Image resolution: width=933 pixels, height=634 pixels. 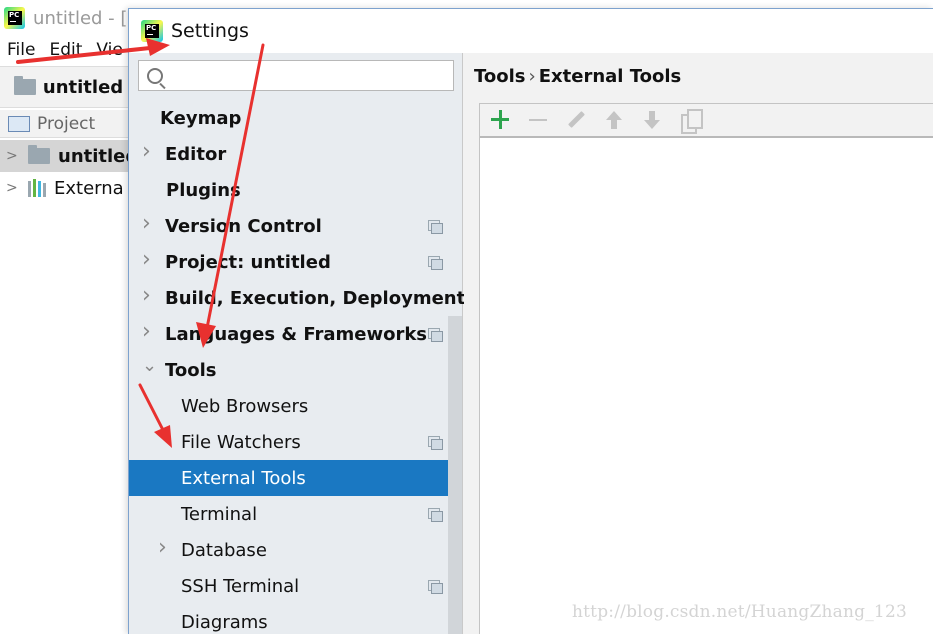 I want to click on navigation-bar: untitled ›, so click(x=70, y=87).